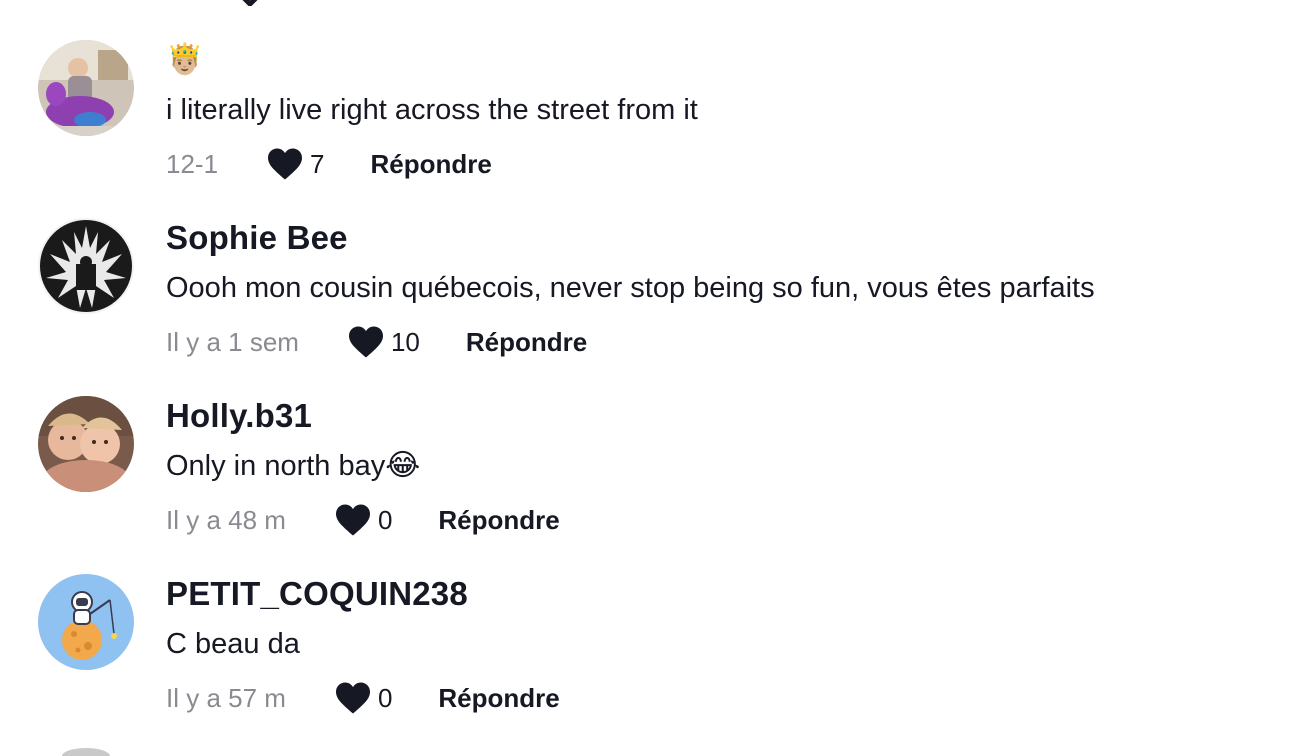 This screenshot has width=1290, height=756. I want to click on username-emoji: 🤴🏼, so click(708, 60).